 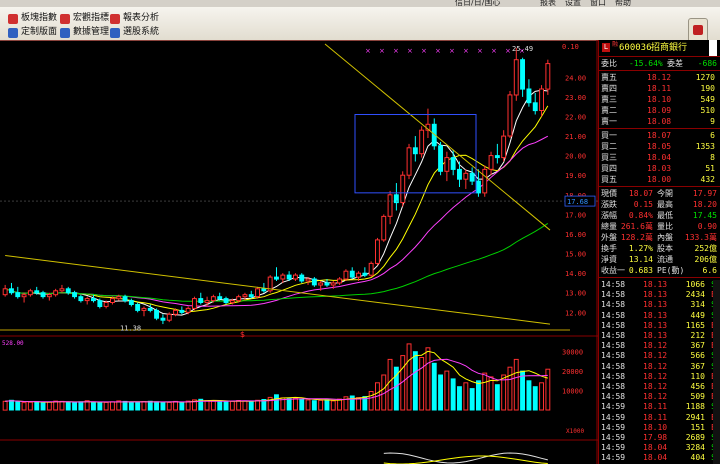 What do you see at coordinates (130, 328) in the screenshot?
I see `low-label: 11.38` at bounding box center [130, 328].